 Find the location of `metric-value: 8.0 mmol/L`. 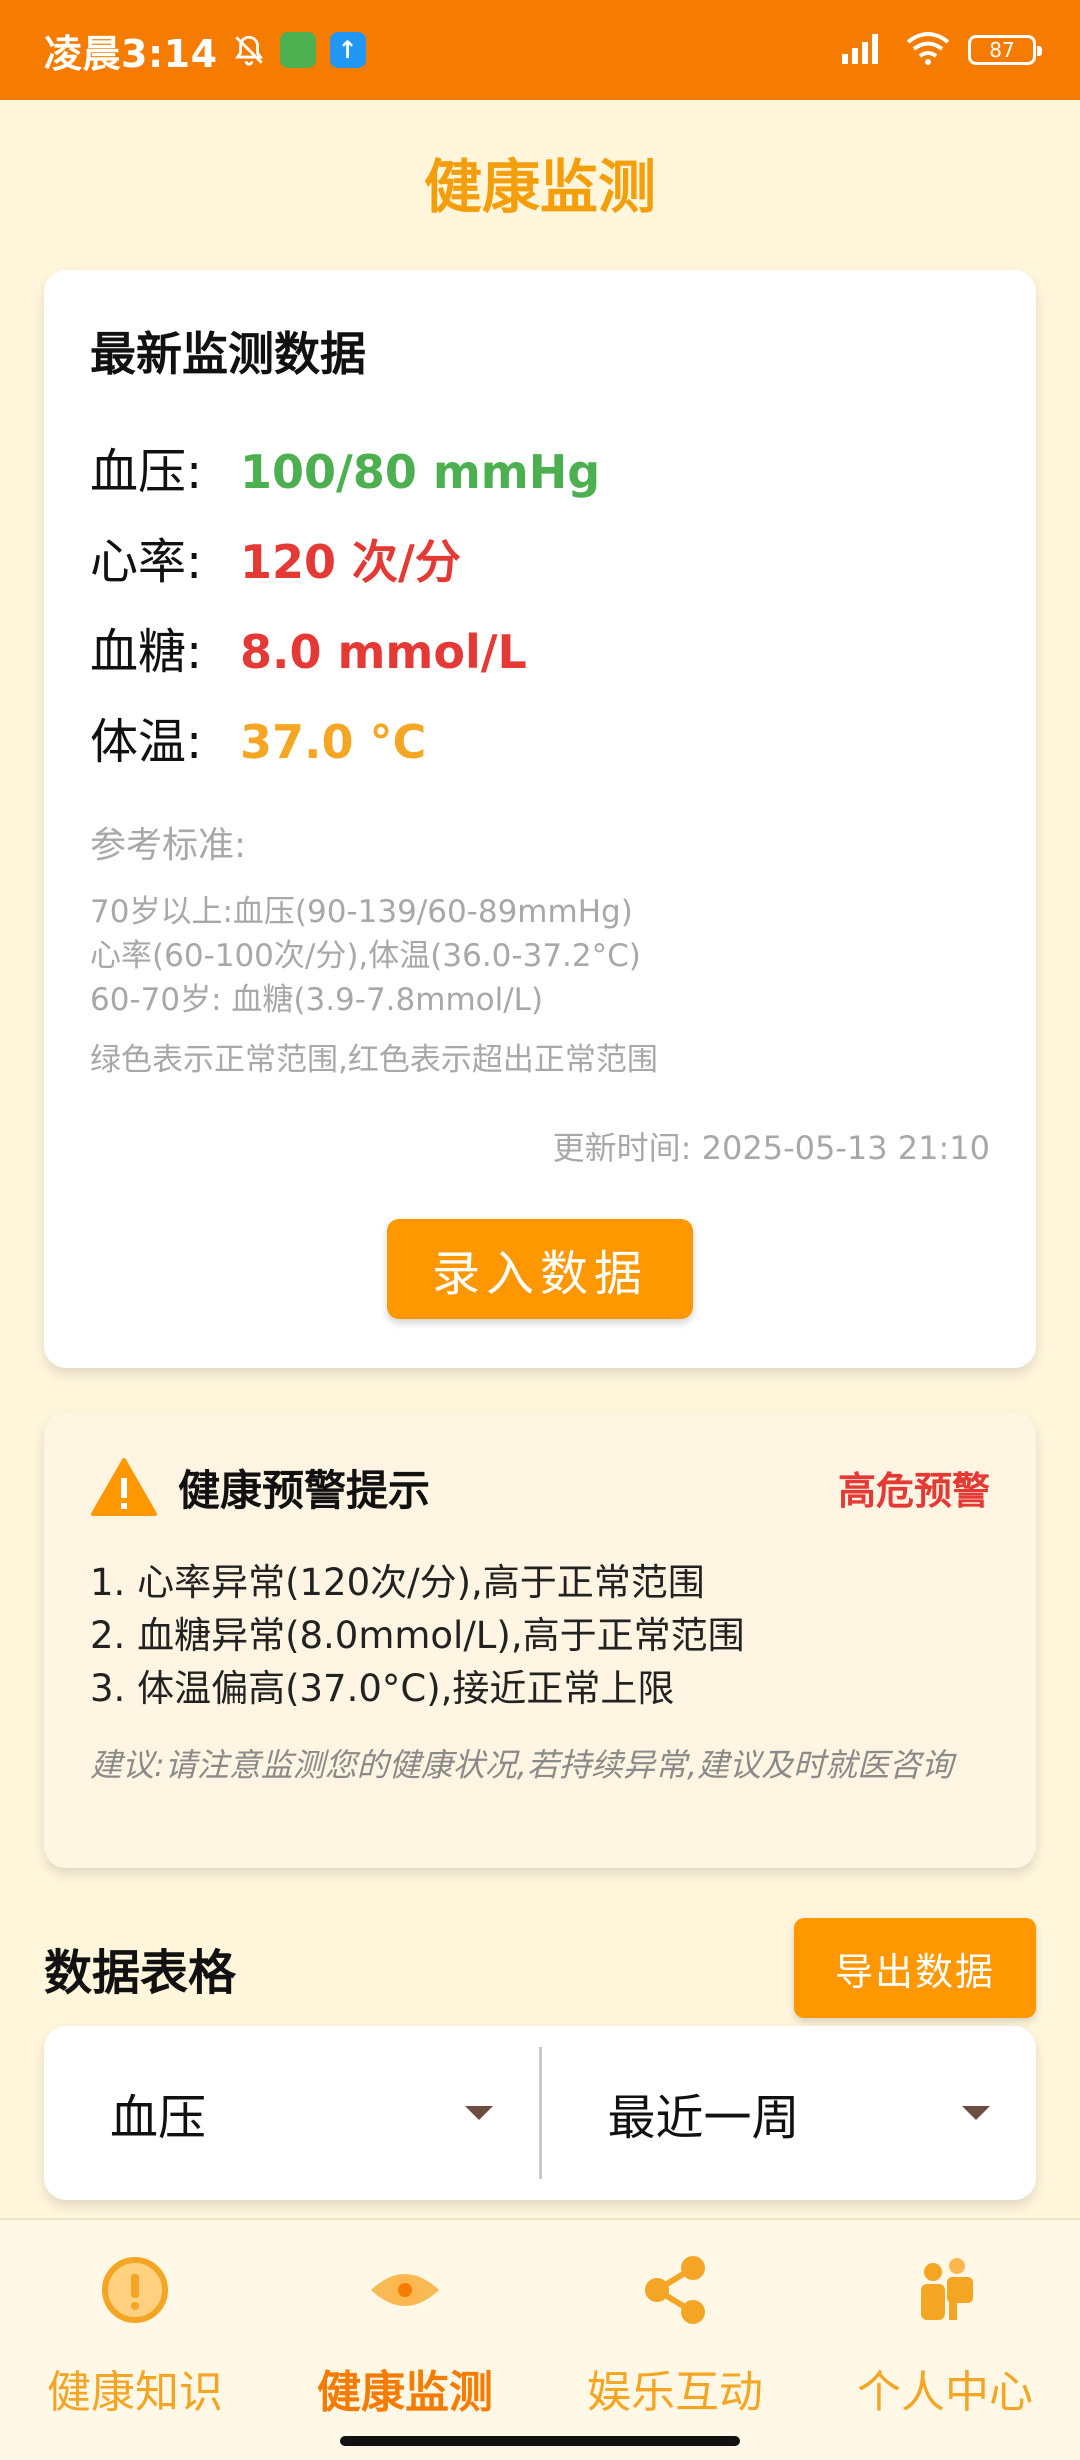

metric-value: 8.0 mmol/L is located at coordinates (383, 652).